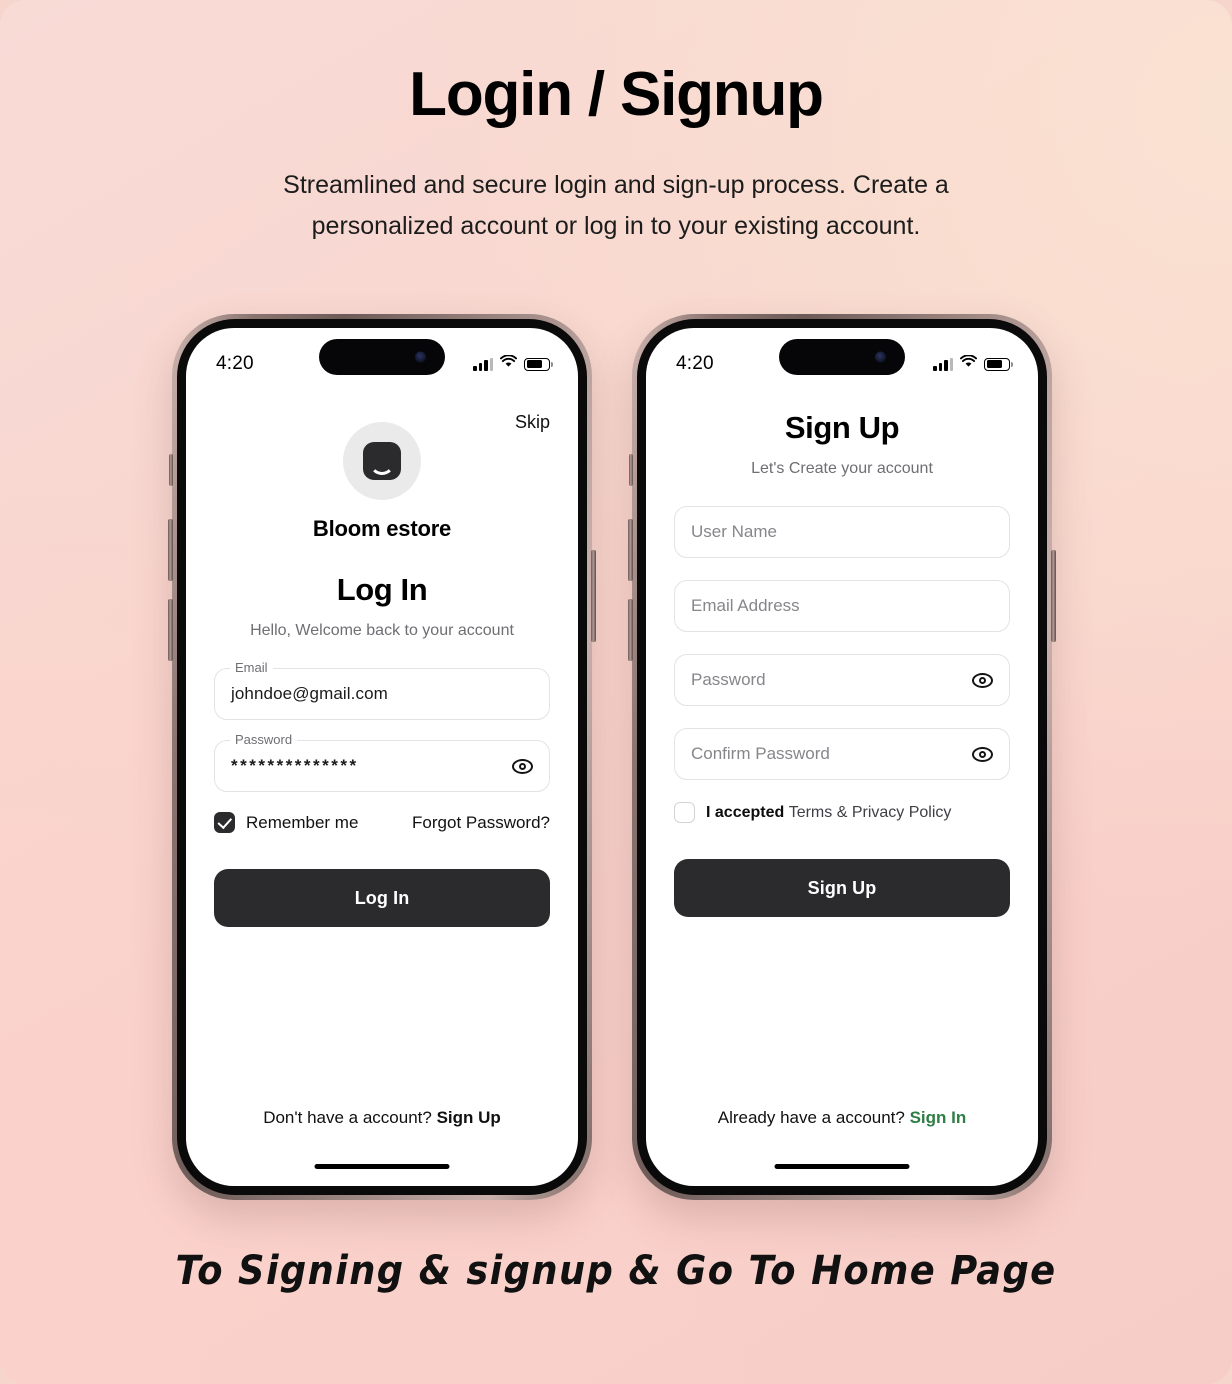 This screenshot has height=1384, width=1232. I want to click on login-subtitle: Hello, Welcome back to your account, so click(382, 630).